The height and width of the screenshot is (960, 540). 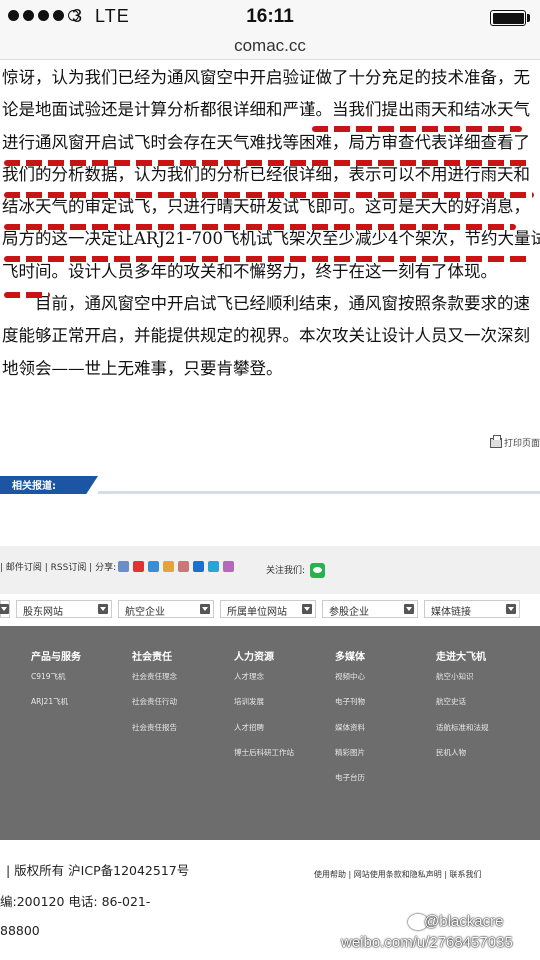 I want to click on footer-link: 社会责任行动, so click(x=154, y=701).